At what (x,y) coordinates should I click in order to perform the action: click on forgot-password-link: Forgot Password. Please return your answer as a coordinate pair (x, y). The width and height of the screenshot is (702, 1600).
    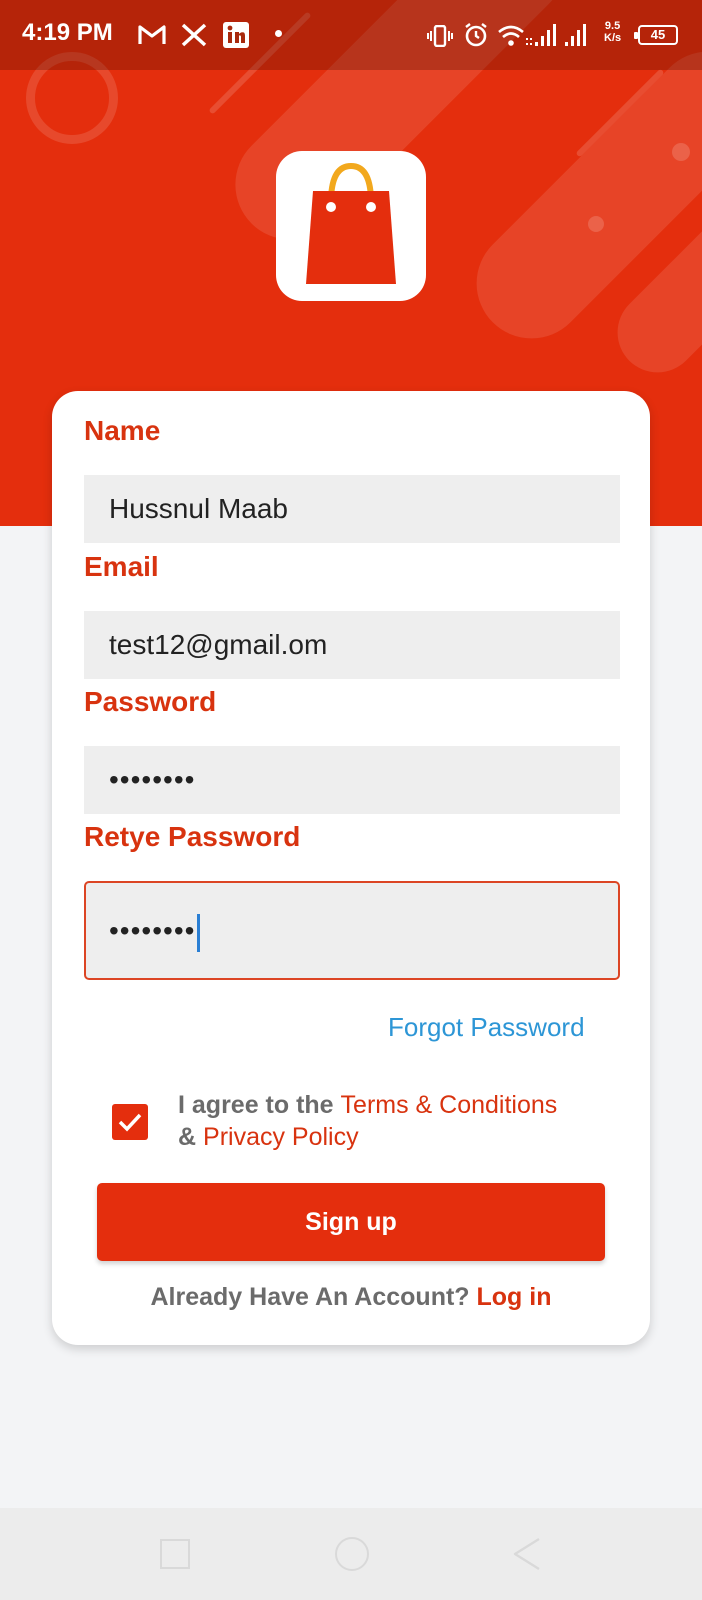
    Looking at the image, I should click on (486, 1027).